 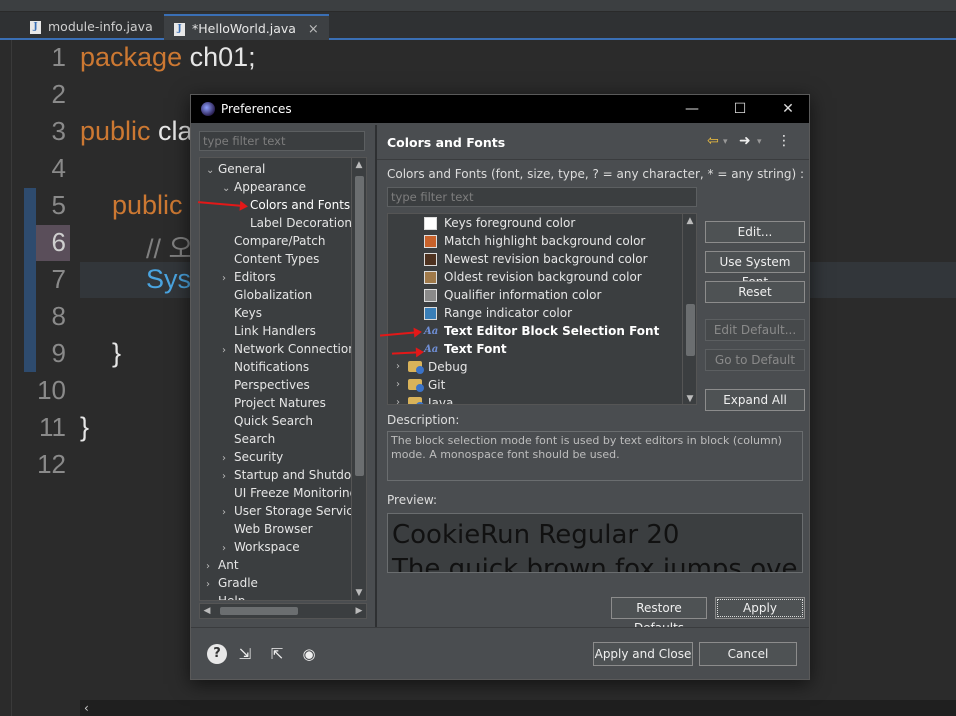 I want to click on color-font-row: Oldest revision background color, so click(x=534, y=277).